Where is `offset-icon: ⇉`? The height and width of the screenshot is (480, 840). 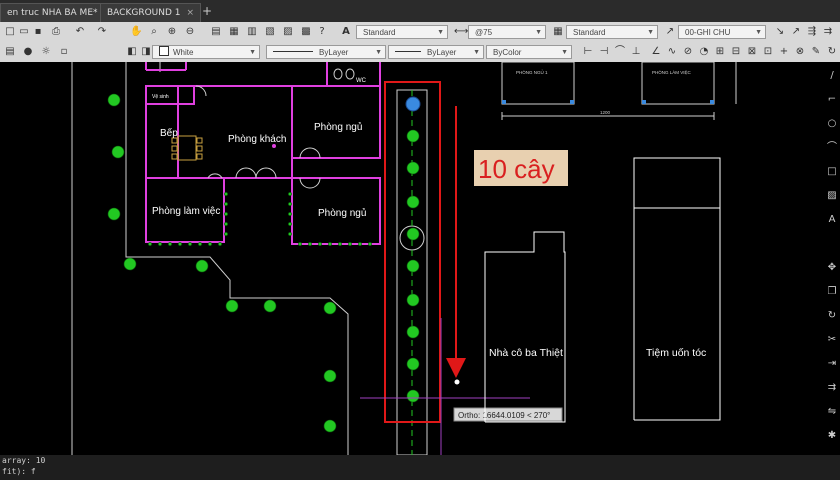 offset-icon: ⇉ is located at coordinates (832, 388).